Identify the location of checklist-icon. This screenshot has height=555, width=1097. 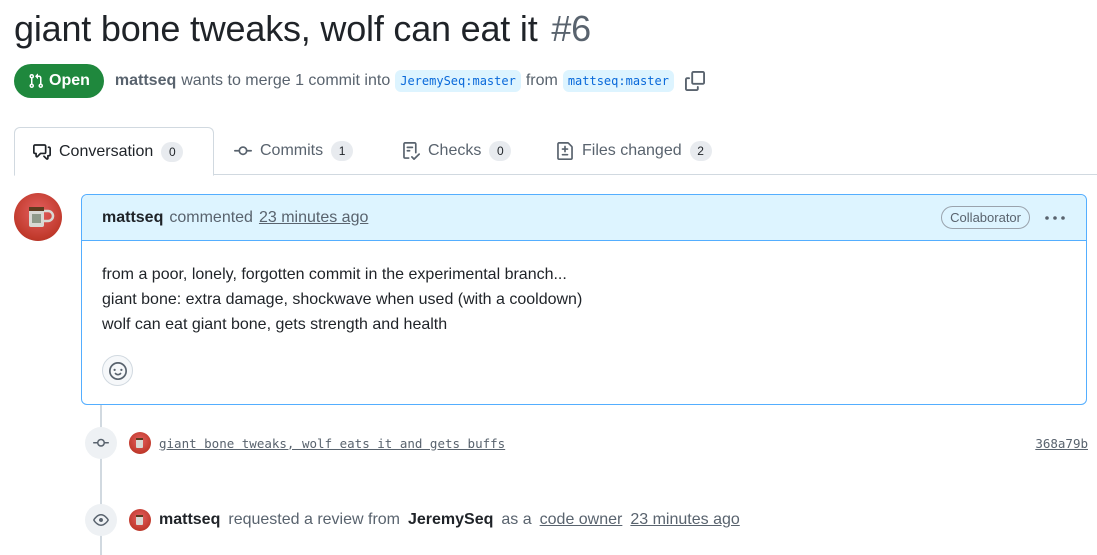
(411, 151).